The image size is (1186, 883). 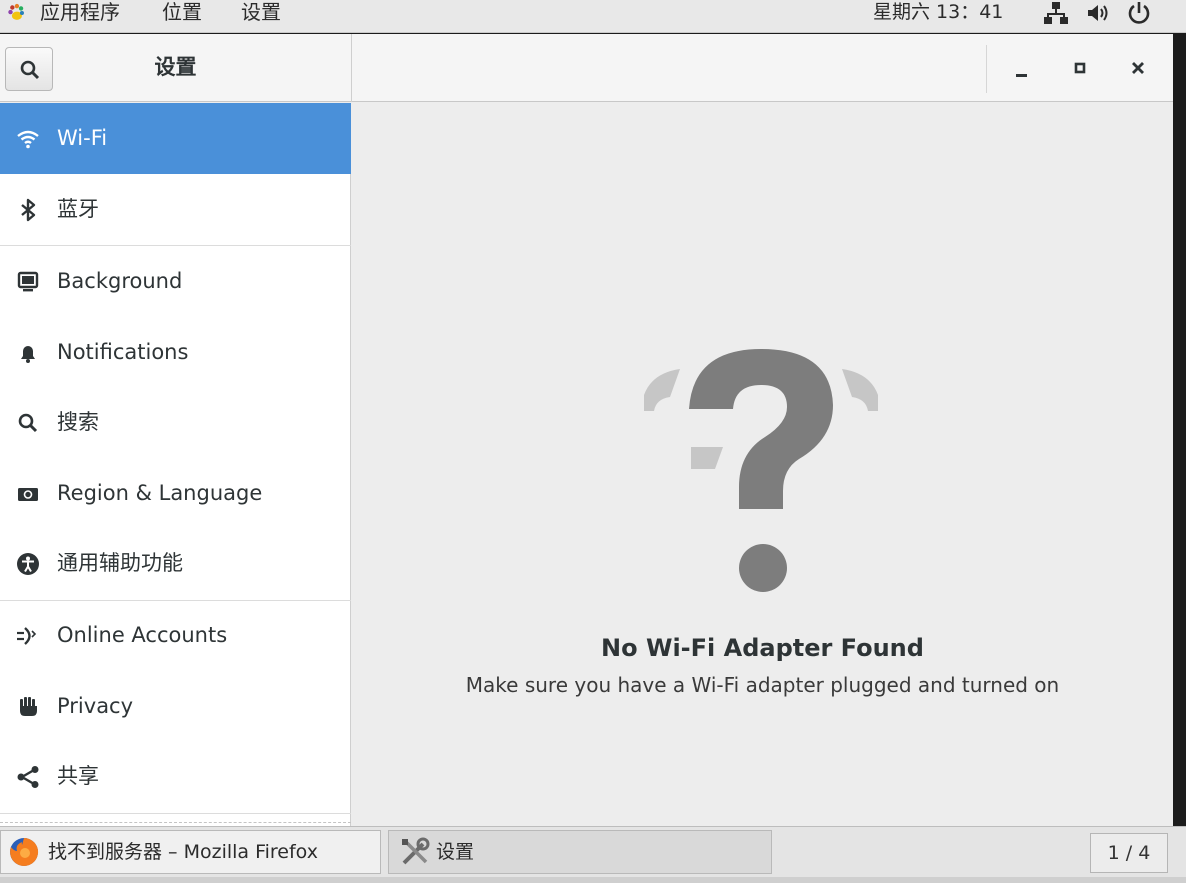 I want to click on task-firefox: 找不到服务器 – Mozilla Firefox, so click(x=190, y=852).